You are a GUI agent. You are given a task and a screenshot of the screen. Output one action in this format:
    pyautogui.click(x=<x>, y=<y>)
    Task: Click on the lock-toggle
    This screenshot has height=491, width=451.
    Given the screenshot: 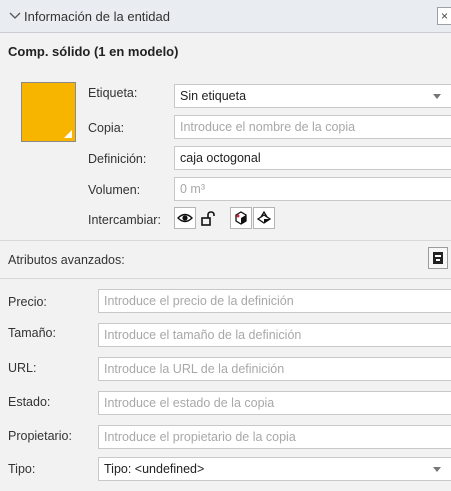 What is the action you would take?
    pyautogui.click(x=208, y=218)
    